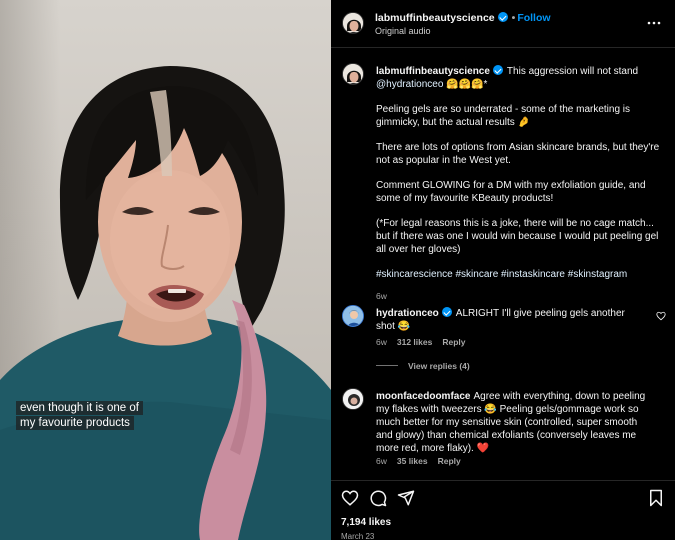 The height and width of the screenshot is (540, 675). Describe the element at coordinates (378, 498) in the screenshot. I see `comment-icon` at that location.